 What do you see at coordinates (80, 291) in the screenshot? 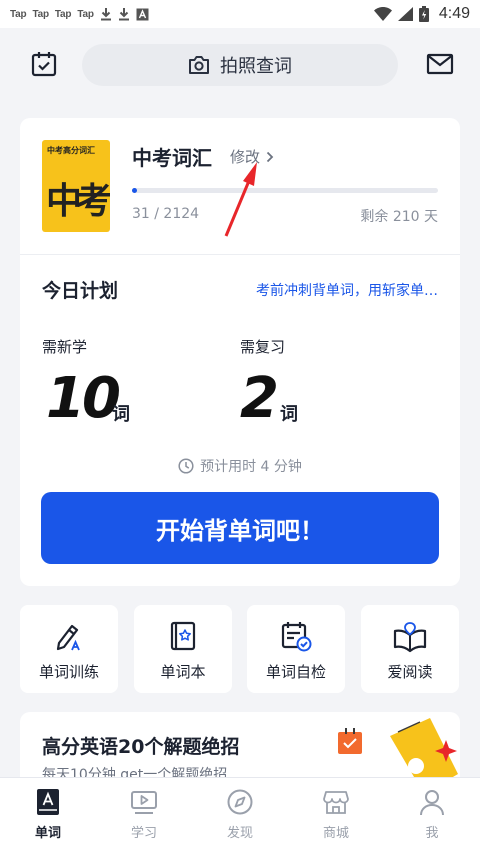
I see `plan-title: 今日计划` at bounding box center [80, 291].